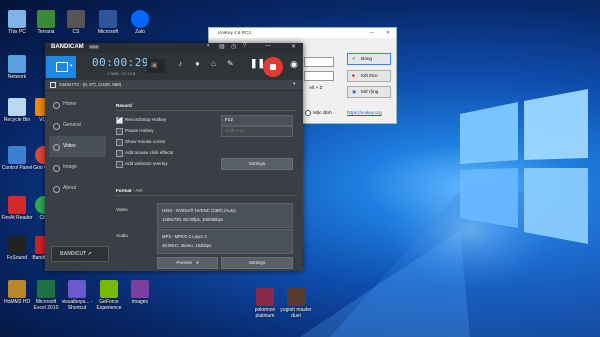 Image resolution: width=600 pixels, height=337 pixels. I want to click on sidebar-item-general: General, so click(77, 125).